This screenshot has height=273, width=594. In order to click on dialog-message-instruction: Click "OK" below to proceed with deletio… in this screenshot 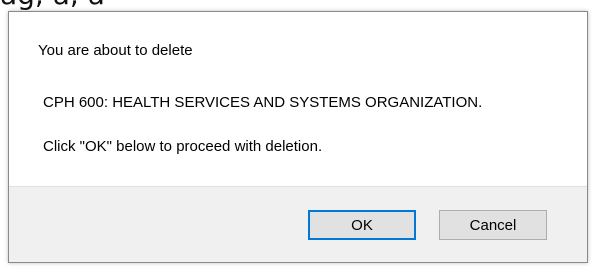, I will do `click(183, 146)`.